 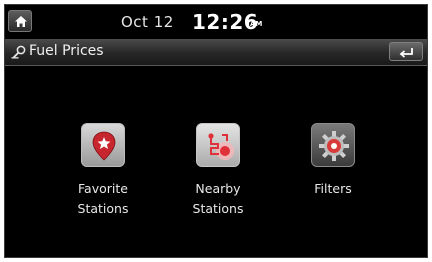 I want to click on nearby-stations-label: Nearby Stations, so click(x=218, y=199).